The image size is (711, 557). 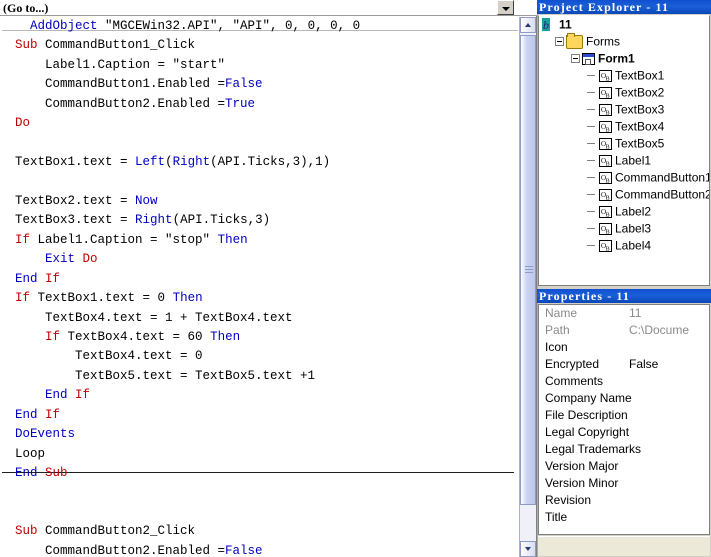 What do you see at coordinates (146, 200) in the screenshot?
I see `code-token: Now` at bounding box center [146, 200].